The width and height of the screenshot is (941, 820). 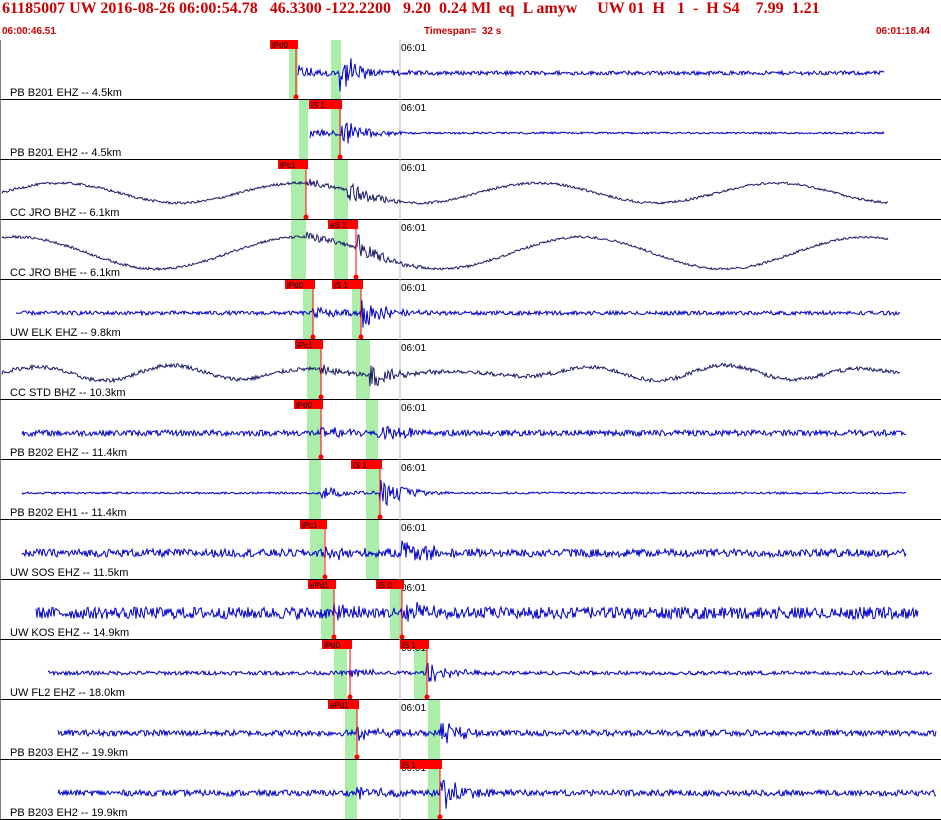 I want to click on trace-panel: 06:01 iS 1 PB B201 EH2 -- 4.5km, so click(x=470, y=130).